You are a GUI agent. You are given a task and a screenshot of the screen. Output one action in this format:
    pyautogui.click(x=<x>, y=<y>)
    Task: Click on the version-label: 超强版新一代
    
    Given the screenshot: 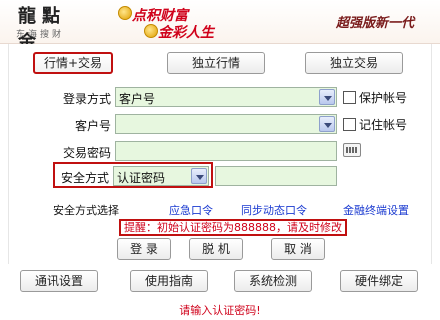 What is the action you would take?
    pyautogui.click(x=375, y=23)
    